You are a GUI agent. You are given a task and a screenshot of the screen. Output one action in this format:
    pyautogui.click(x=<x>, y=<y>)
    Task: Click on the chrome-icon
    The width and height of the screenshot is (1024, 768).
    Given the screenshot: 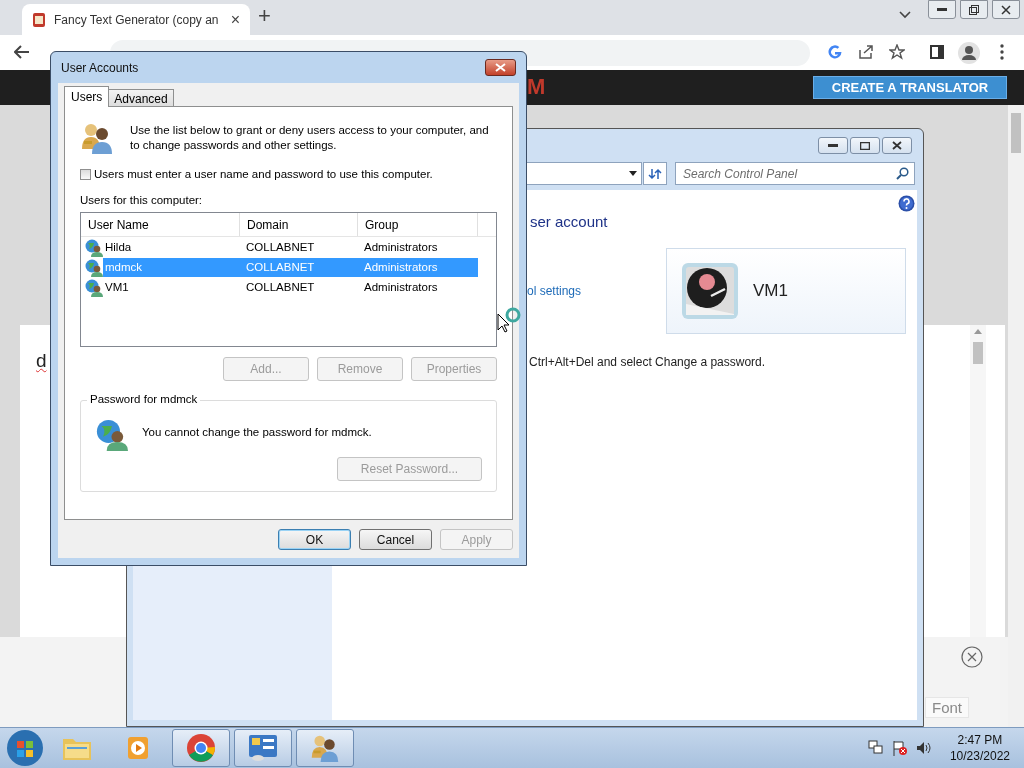 What is the action you would take?
    pyautogui.click(x=201, y=748)
    